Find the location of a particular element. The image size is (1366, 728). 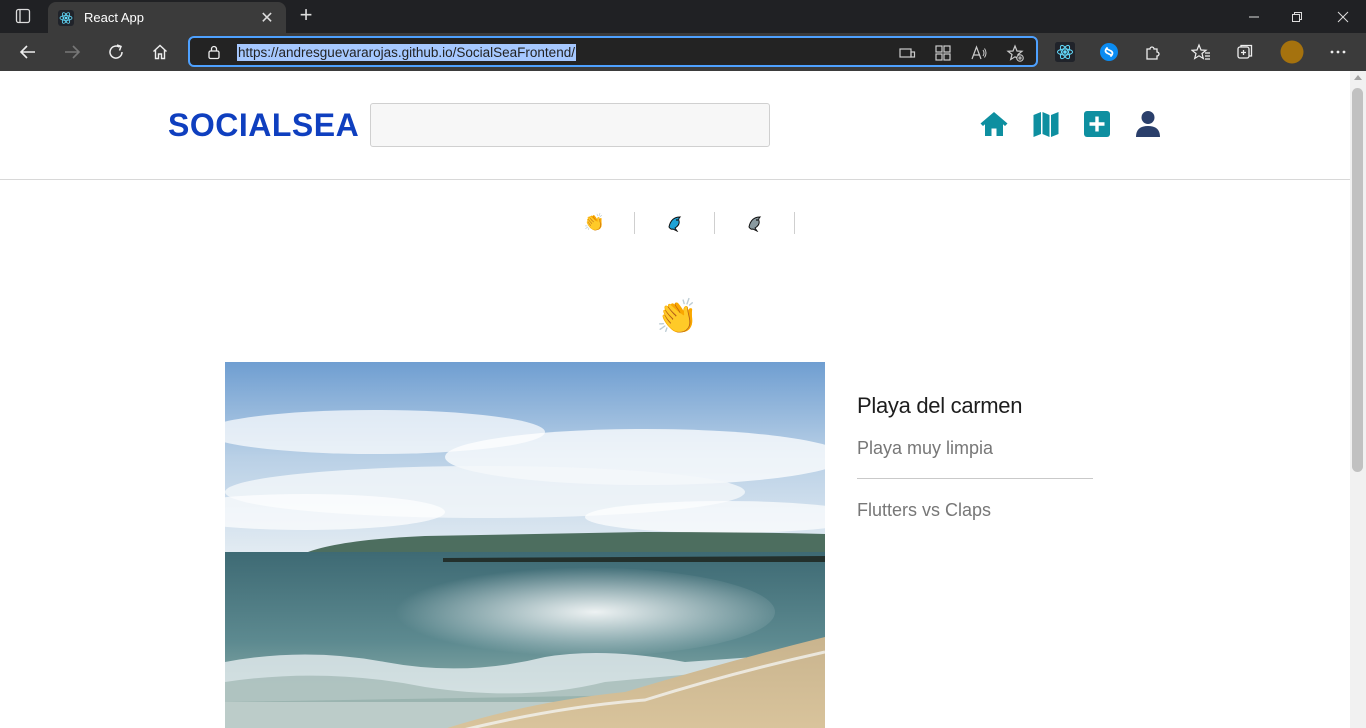

filter-flutters-blue is located at coordinates (675, 223).